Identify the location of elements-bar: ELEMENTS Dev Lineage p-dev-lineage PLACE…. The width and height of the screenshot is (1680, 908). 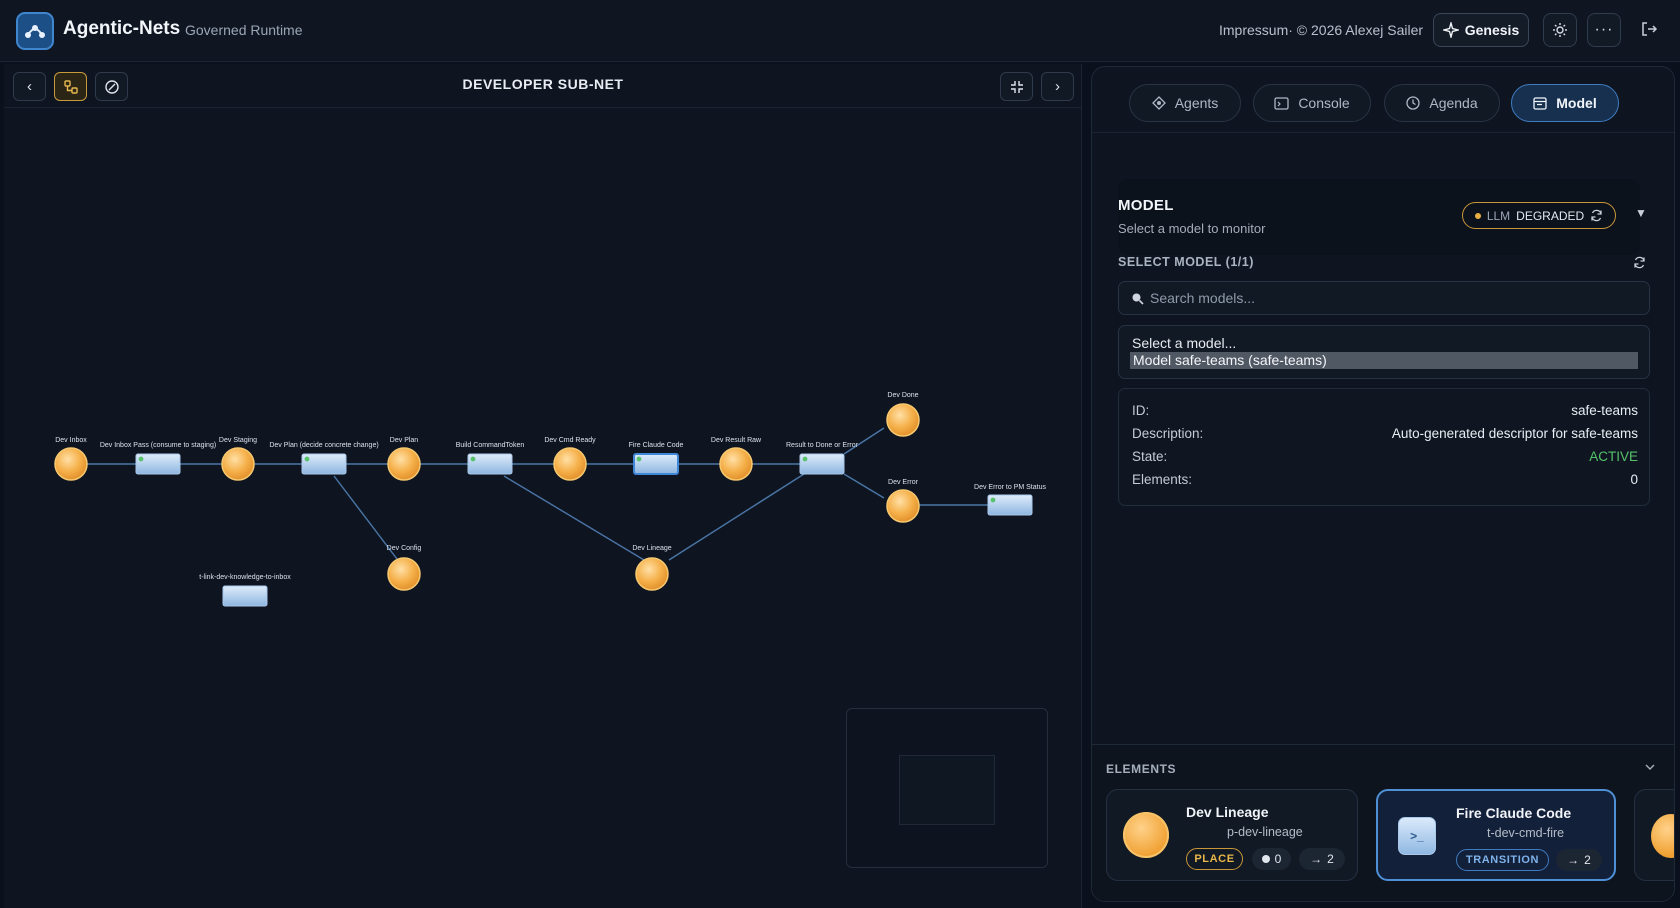
(1383, 822).